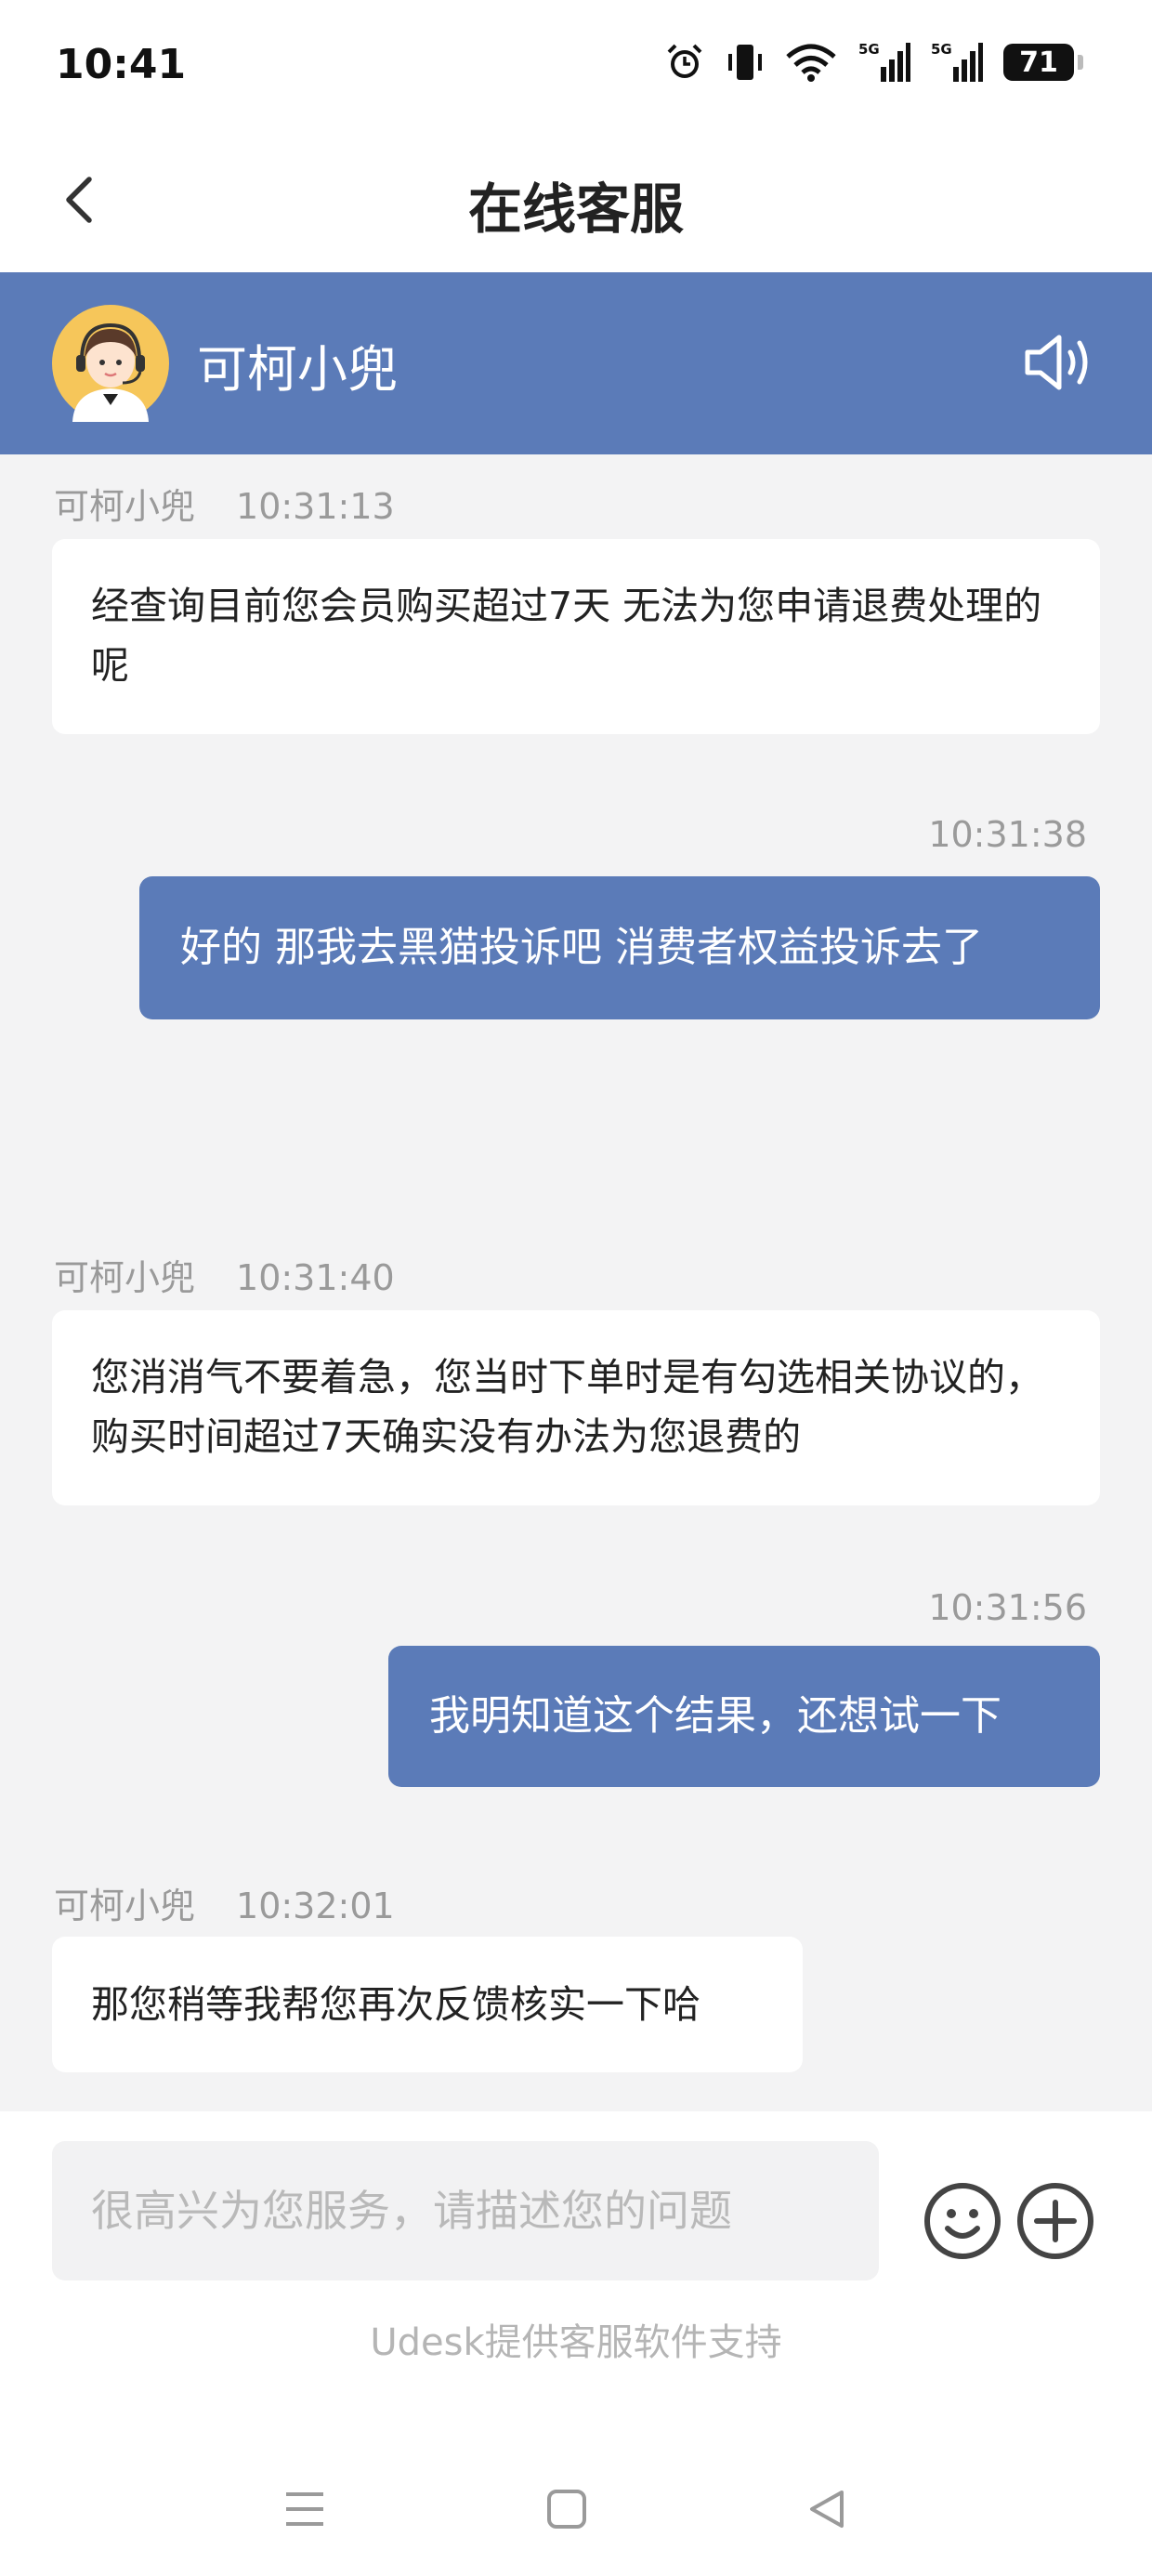  I want to click on wifi-icon, so click(811, 63).